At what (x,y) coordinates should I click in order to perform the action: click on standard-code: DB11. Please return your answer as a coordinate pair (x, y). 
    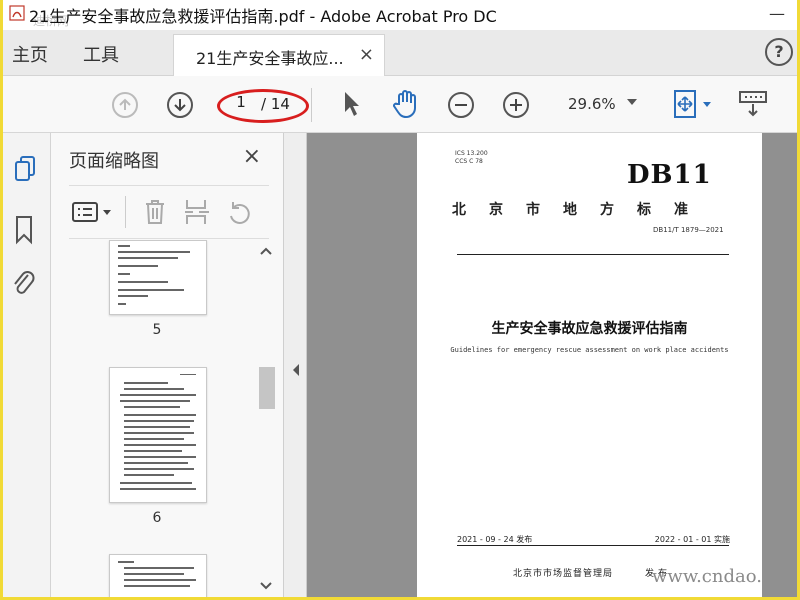
    Looking at the image, I should click on (669, 175).